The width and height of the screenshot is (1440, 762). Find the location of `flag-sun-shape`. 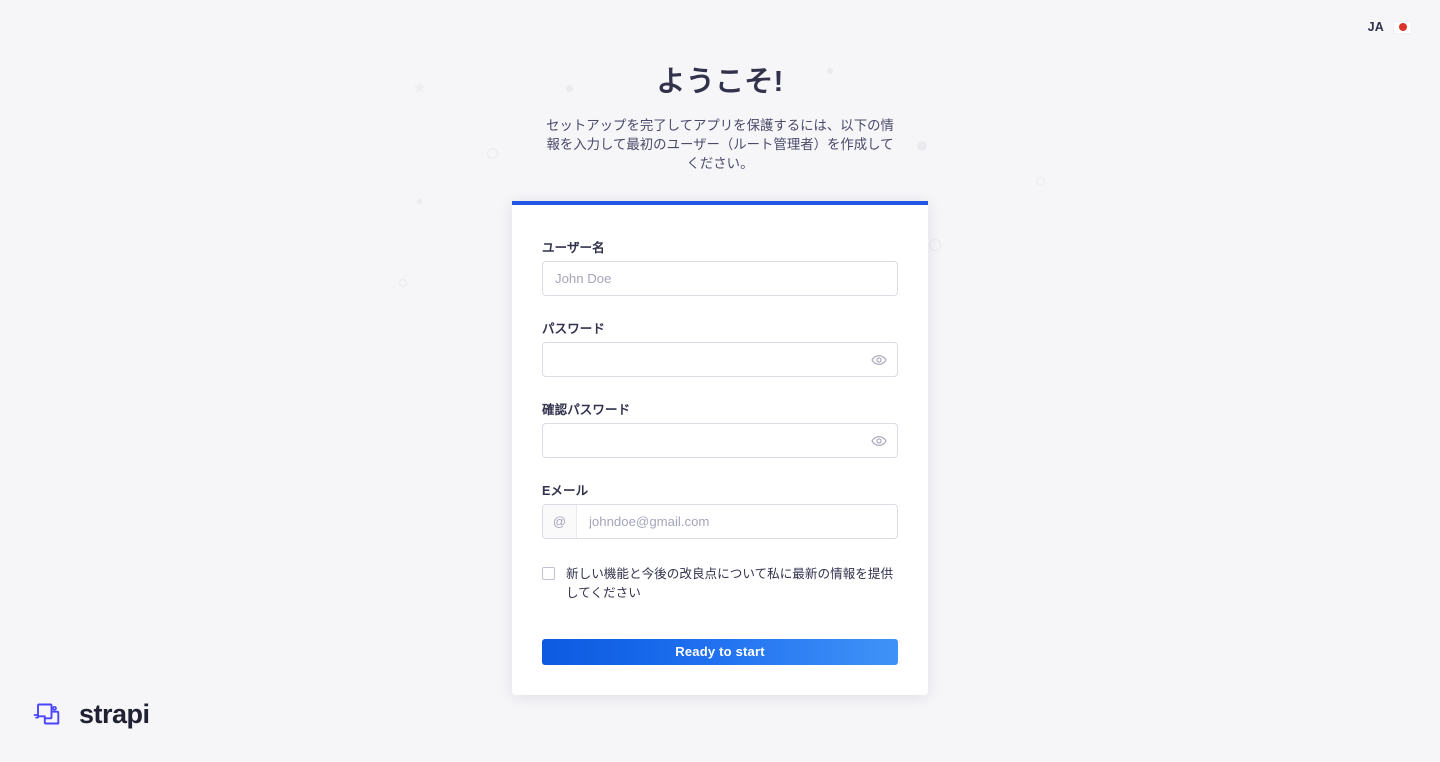

flag-sun-shape is located at coordinates (1402, 27).